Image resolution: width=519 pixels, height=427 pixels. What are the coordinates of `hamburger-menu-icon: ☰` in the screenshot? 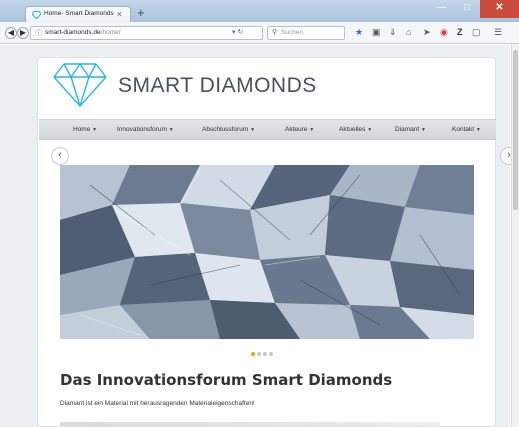 It's located at (498, 32).